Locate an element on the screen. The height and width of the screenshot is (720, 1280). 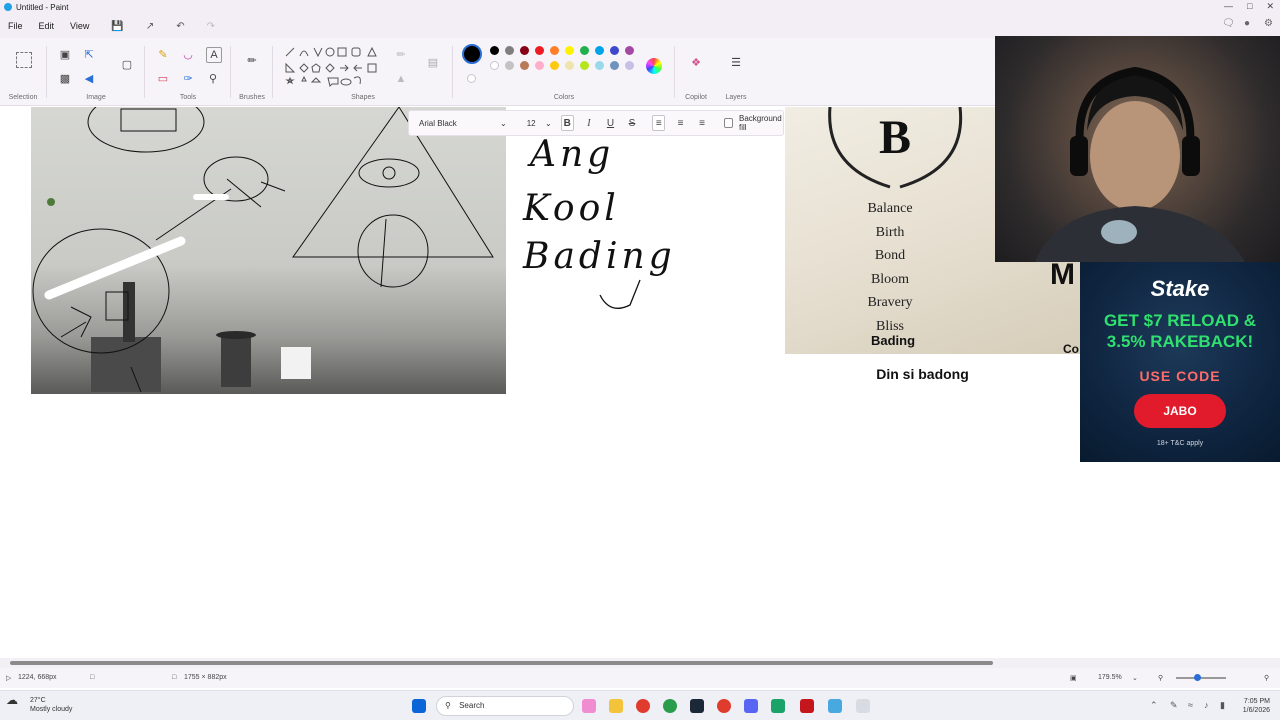
color-picker-icon: ✑ is located at coordinates (188, 79).